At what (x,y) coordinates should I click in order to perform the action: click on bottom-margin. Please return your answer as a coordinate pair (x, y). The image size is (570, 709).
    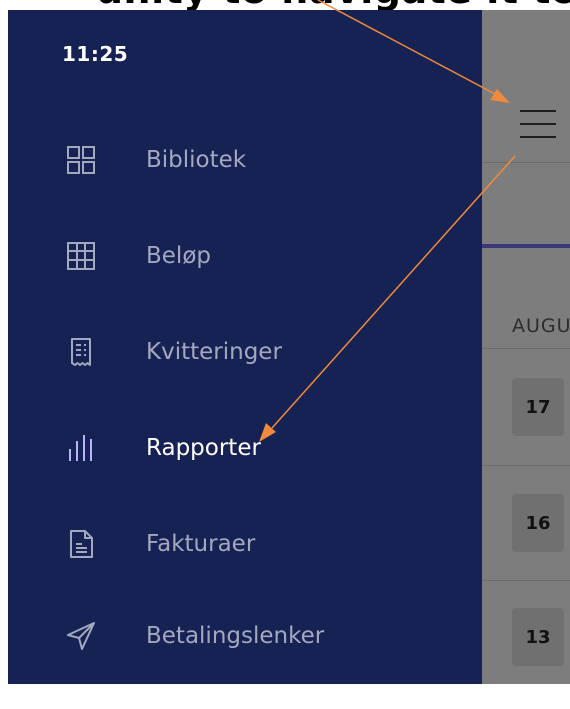
    Looking at the image, I should click on (285, 696).